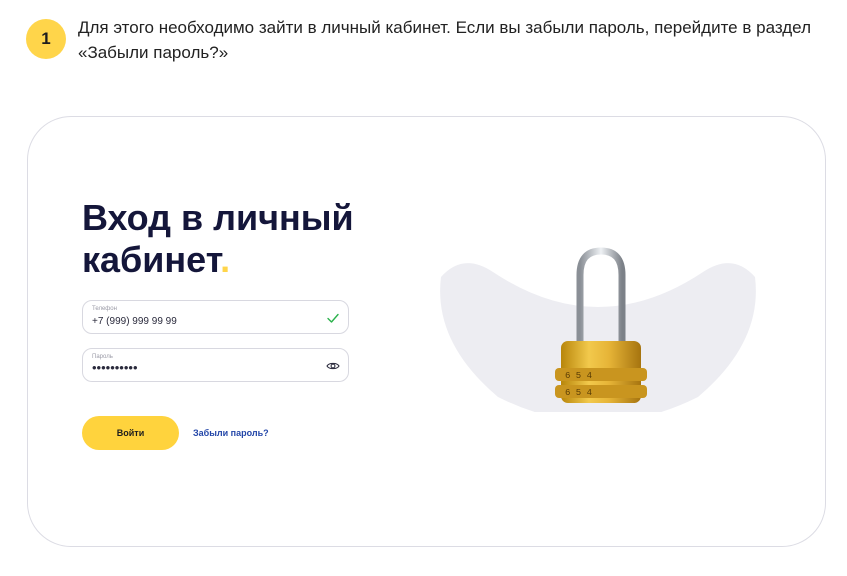 This screenshot has width=847, height=576. I want to click on login-title: Вход в личный кабинет., so click(218, 239).